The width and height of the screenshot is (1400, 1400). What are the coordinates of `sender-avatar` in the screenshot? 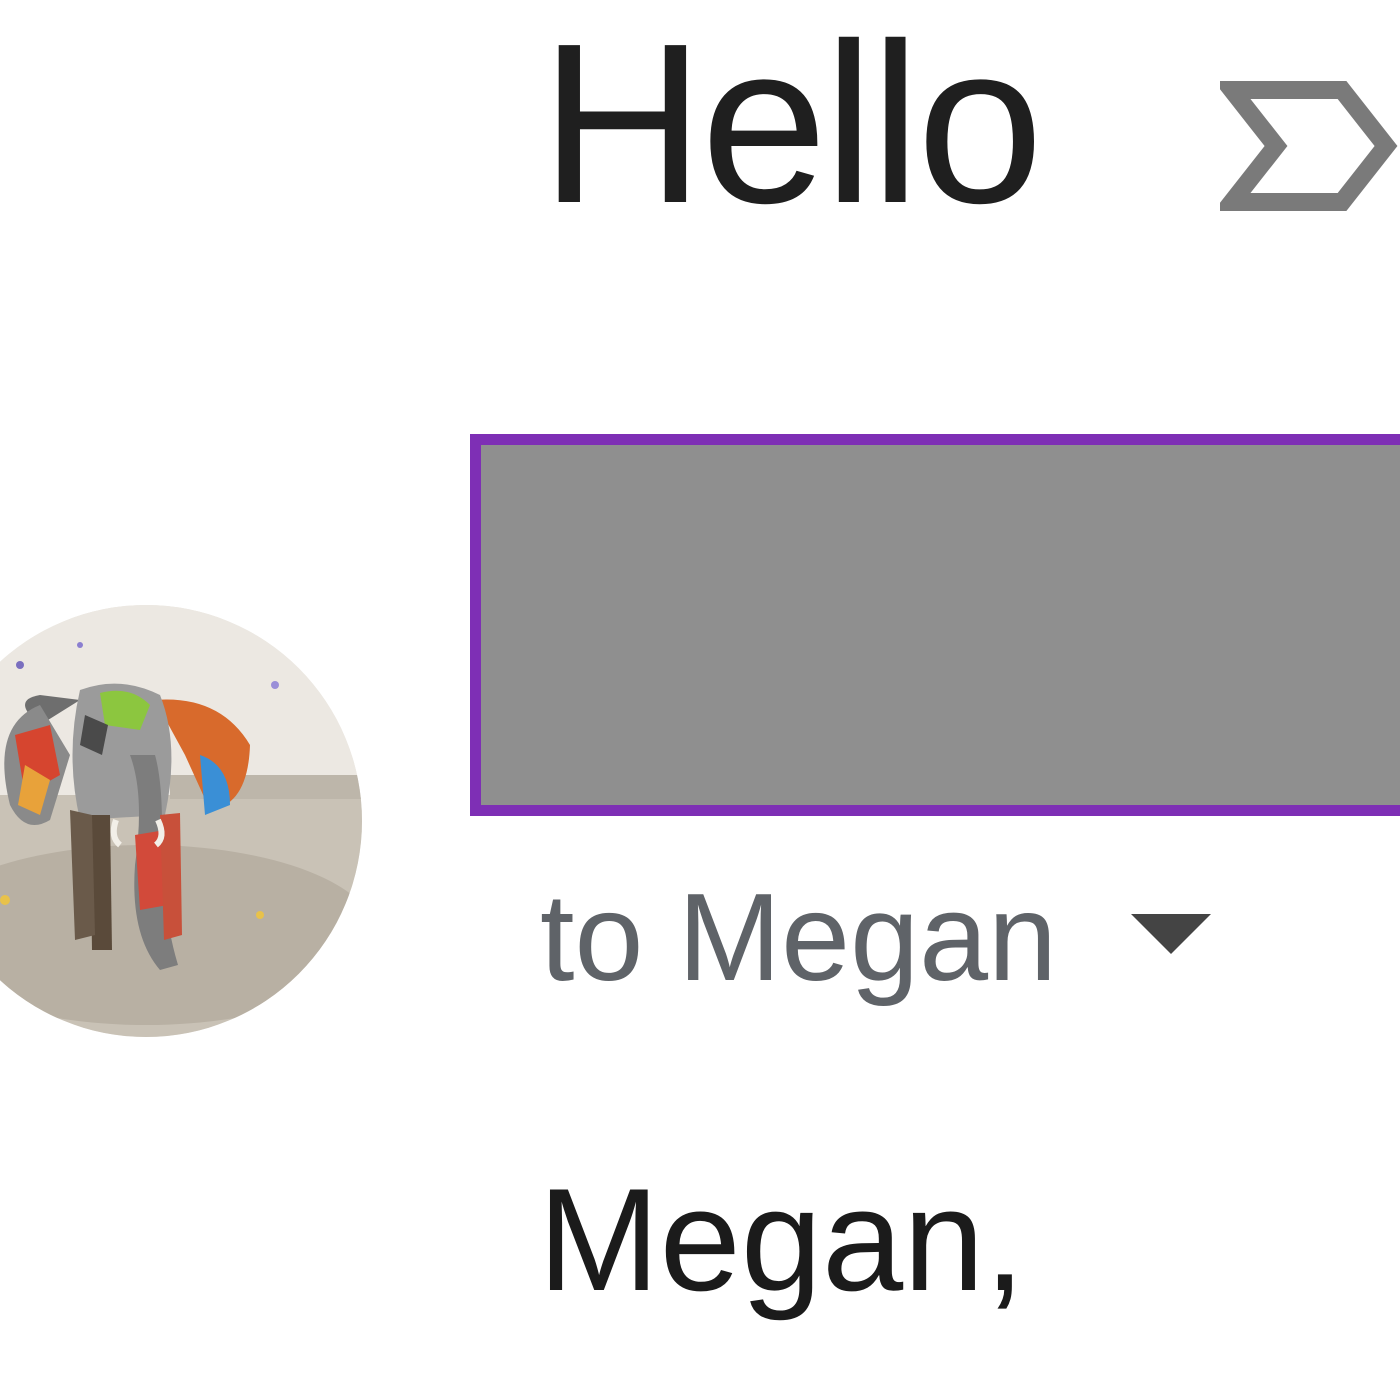 It's located at (181, 821).